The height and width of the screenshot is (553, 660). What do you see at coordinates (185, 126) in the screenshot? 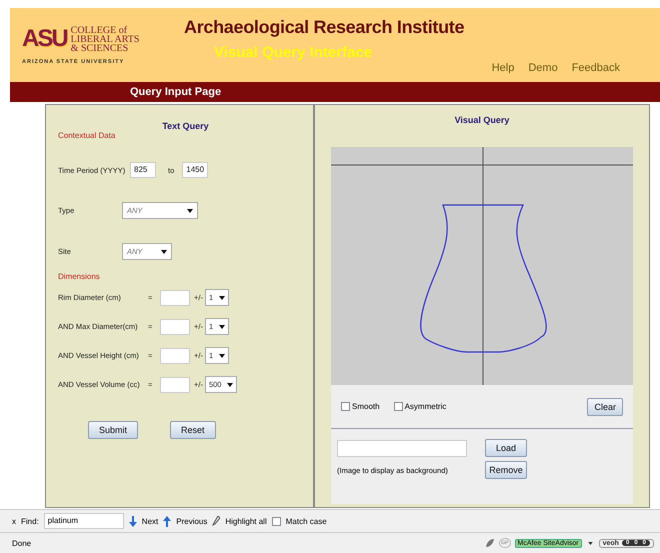
I see `panel-title: Text Query` at bounding box center [185, 126].